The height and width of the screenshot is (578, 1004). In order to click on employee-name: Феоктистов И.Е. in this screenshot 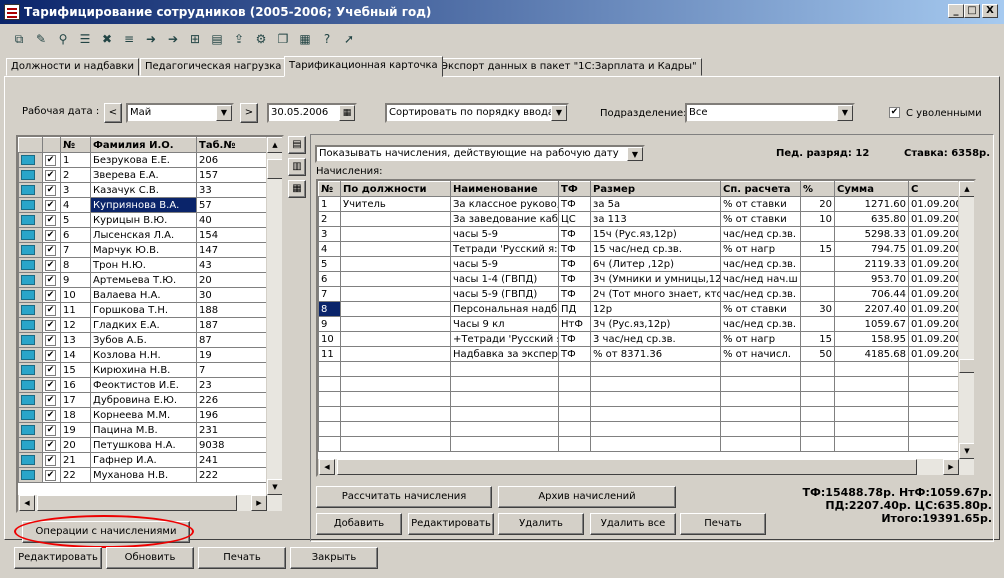, I will do `click(143, 385)`.